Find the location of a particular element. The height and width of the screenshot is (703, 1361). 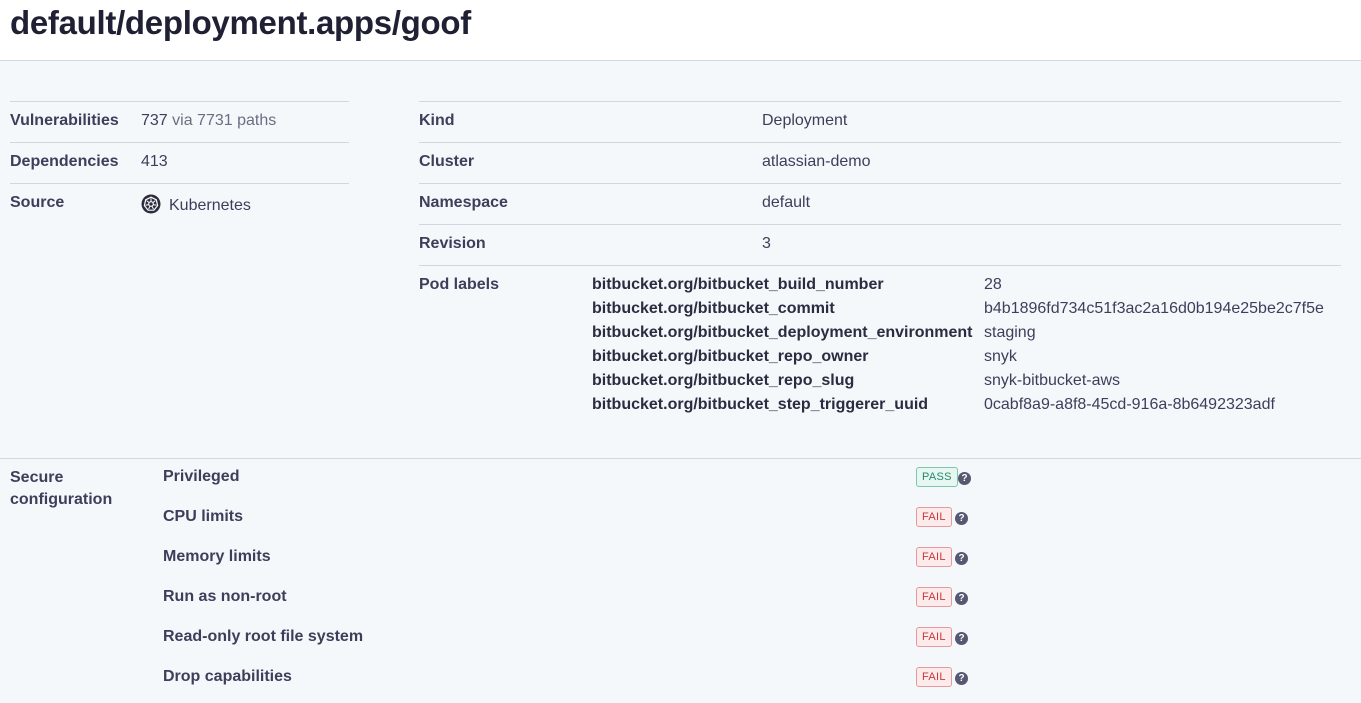

pod-label-value: 0cabf8a9-a8f8-45cd-916a-8b6492323adf is located at coordinates (1129, 404).